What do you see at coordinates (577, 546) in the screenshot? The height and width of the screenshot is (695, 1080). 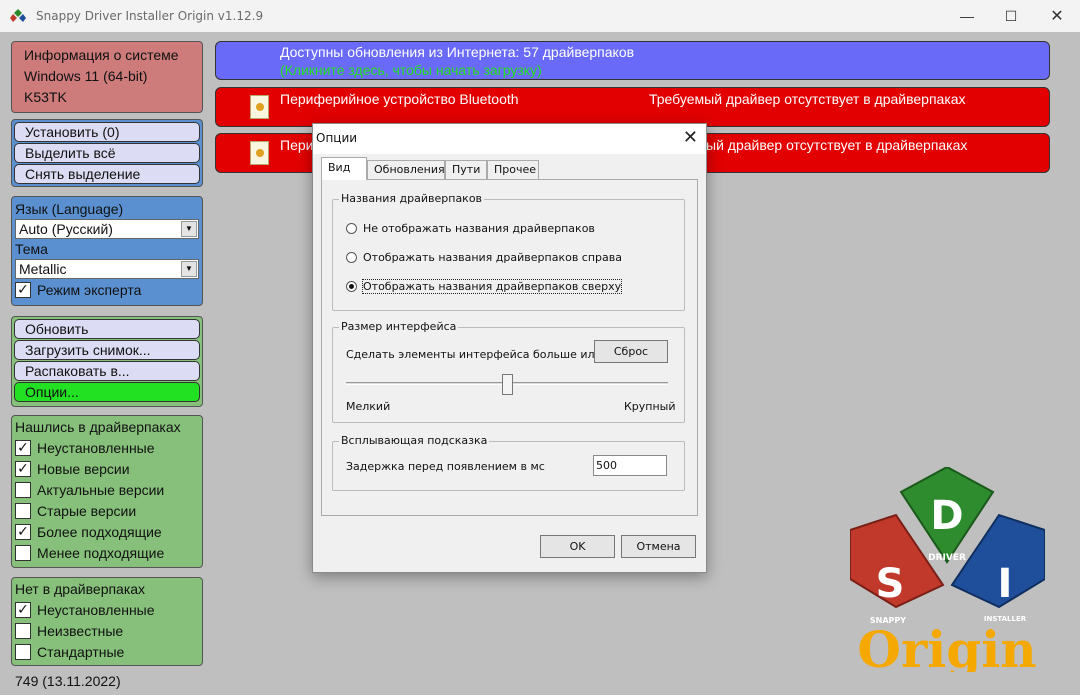 I see `ok-button: OK` at bounding box center [577, 546].